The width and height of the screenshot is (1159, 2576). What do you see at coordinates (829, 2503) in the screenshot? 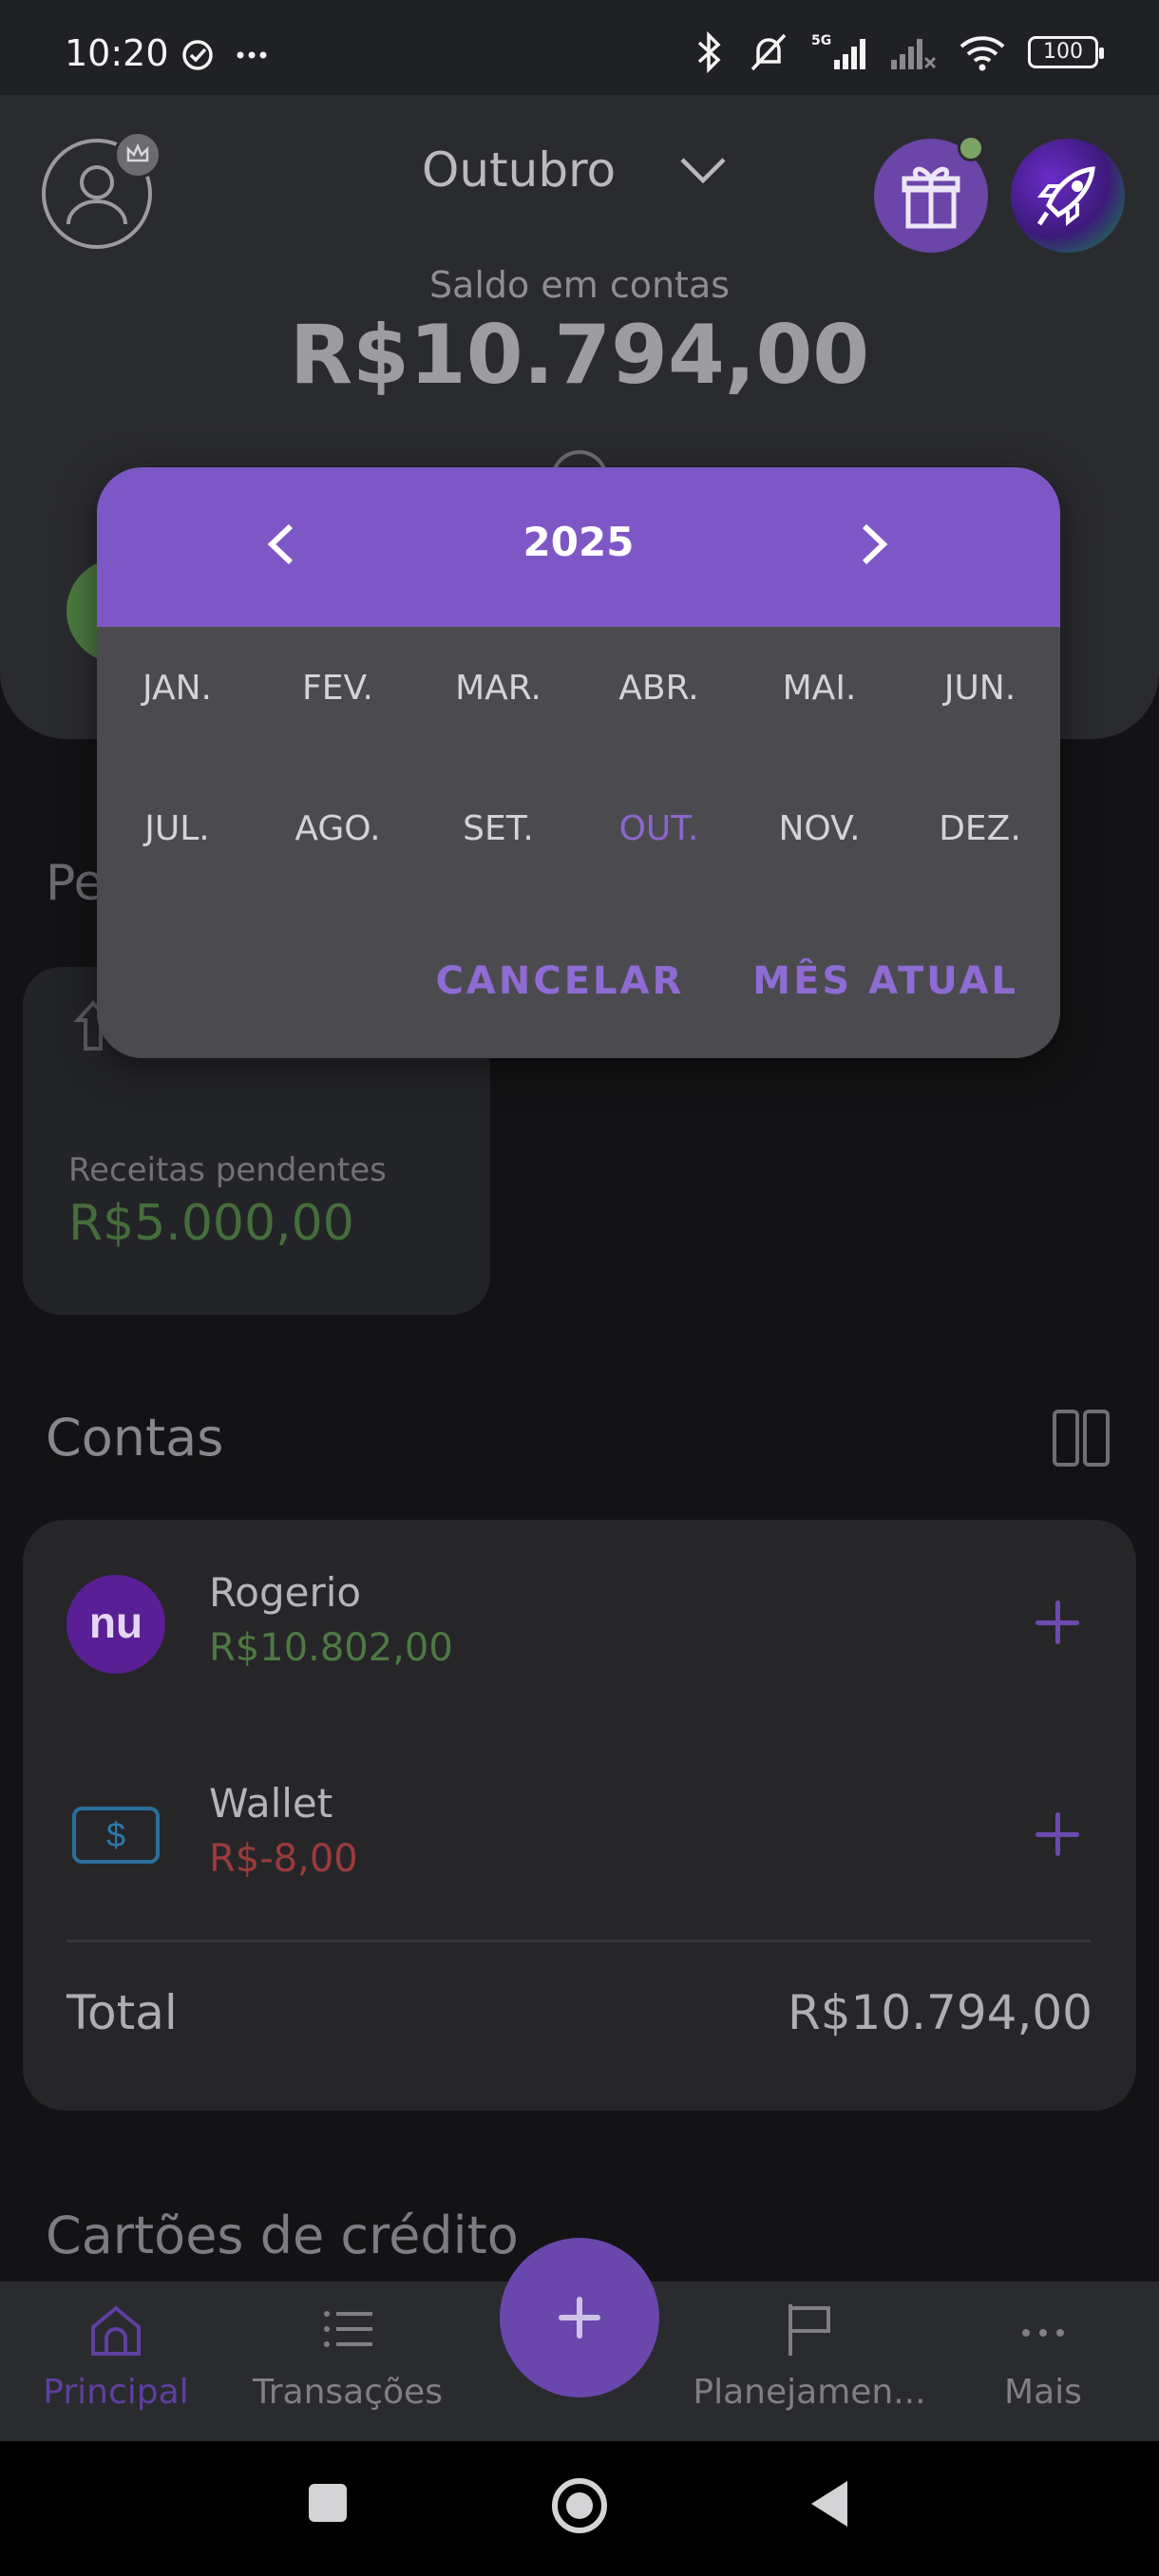
I see `back-triangle-icon` at bounding box center [829, 2503].